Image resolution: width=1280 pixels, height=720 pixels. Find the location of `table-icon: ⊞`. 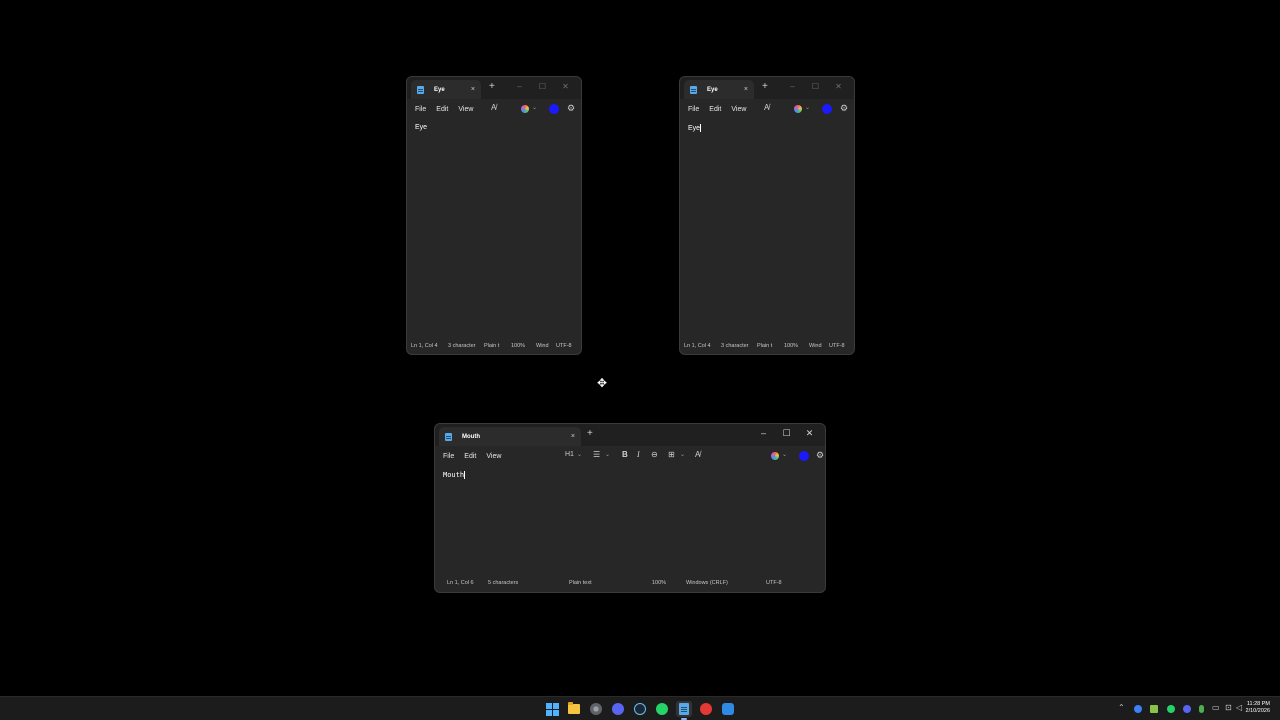

table-icon: ⊞ is located at coordinates (671, 455).